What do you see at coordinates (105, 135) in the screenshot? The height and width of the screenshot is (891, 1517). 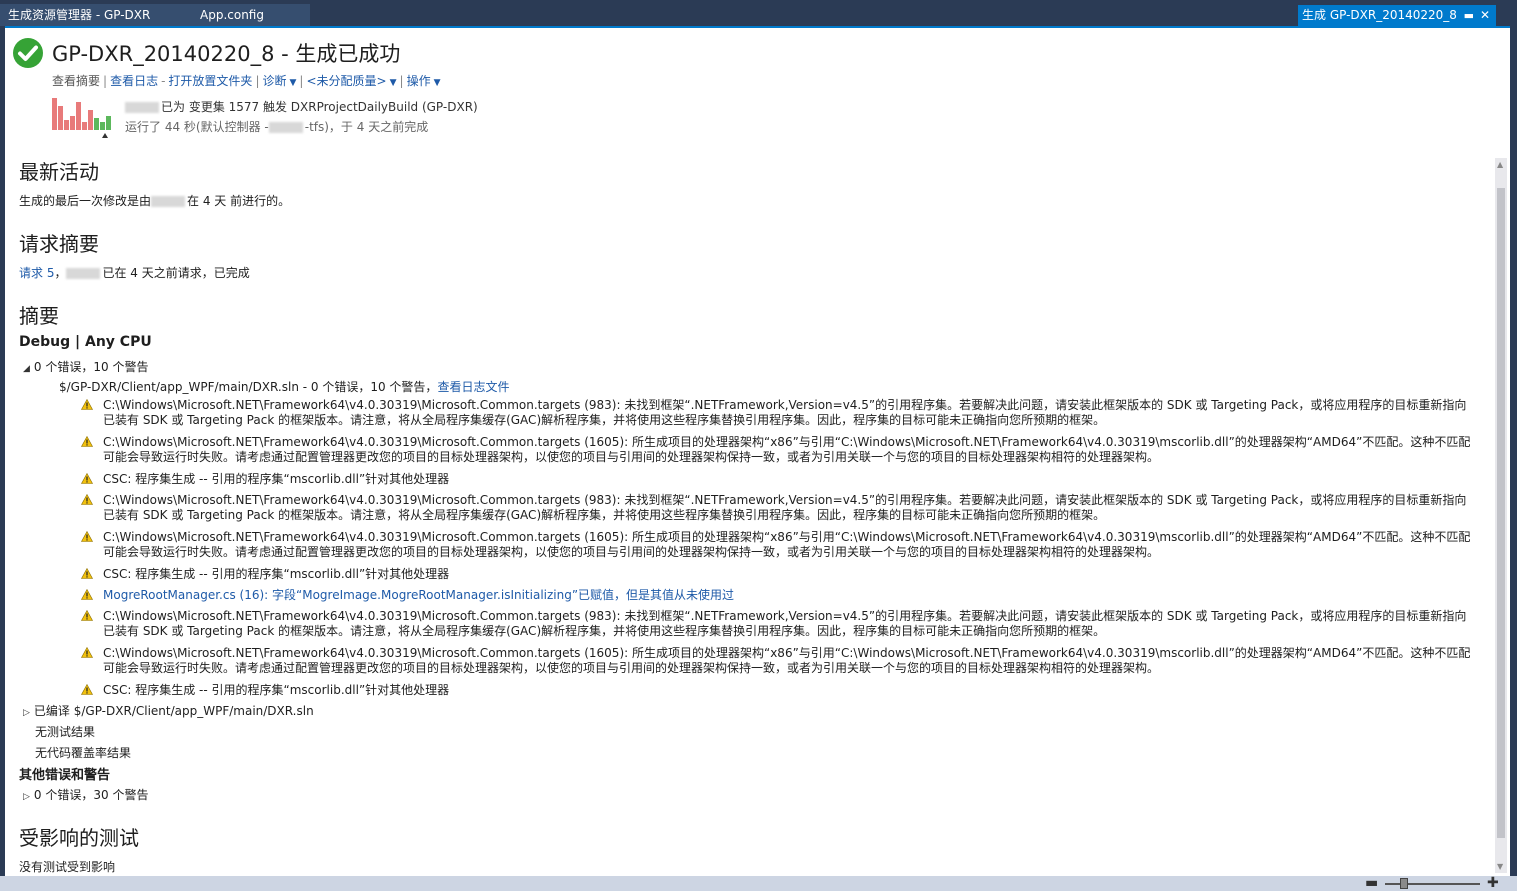 I see `current-build-marker` at bounding box center [105, 135].